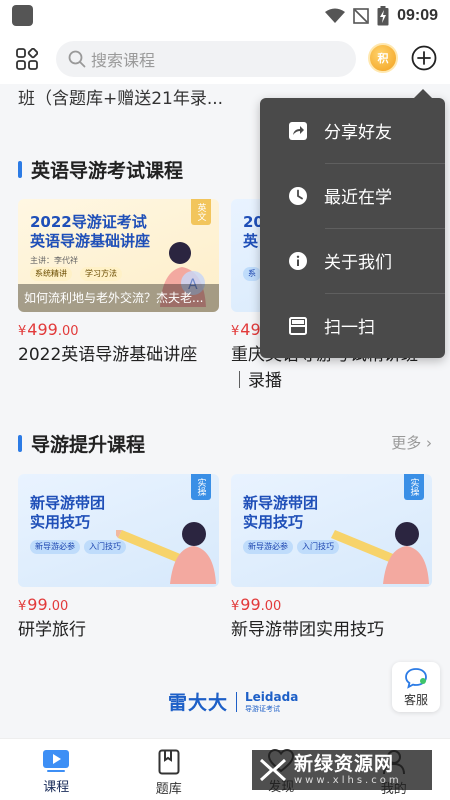  I want to click on thumb-chip: 系统精讲, so click(51, 274).